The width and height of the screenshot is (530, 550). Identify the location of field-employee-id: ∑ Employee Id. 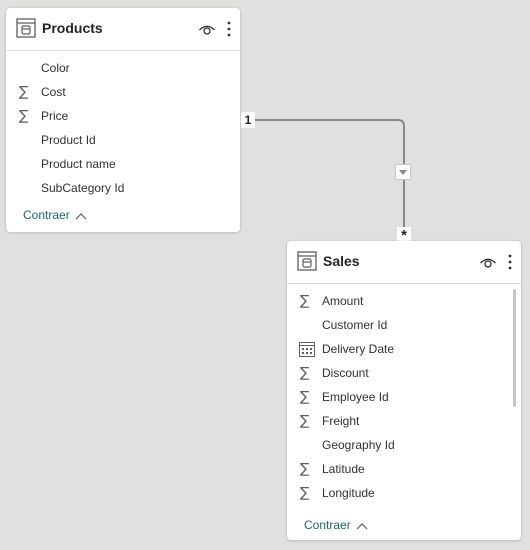
(404, 397).